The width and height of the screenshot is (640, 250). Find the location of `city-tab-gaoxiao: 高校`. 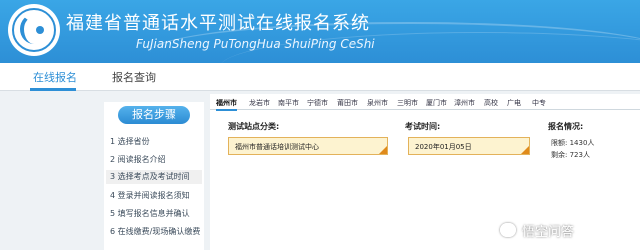

city-tab-gaoxiao: 高校 is located at coordinates (491, 103).